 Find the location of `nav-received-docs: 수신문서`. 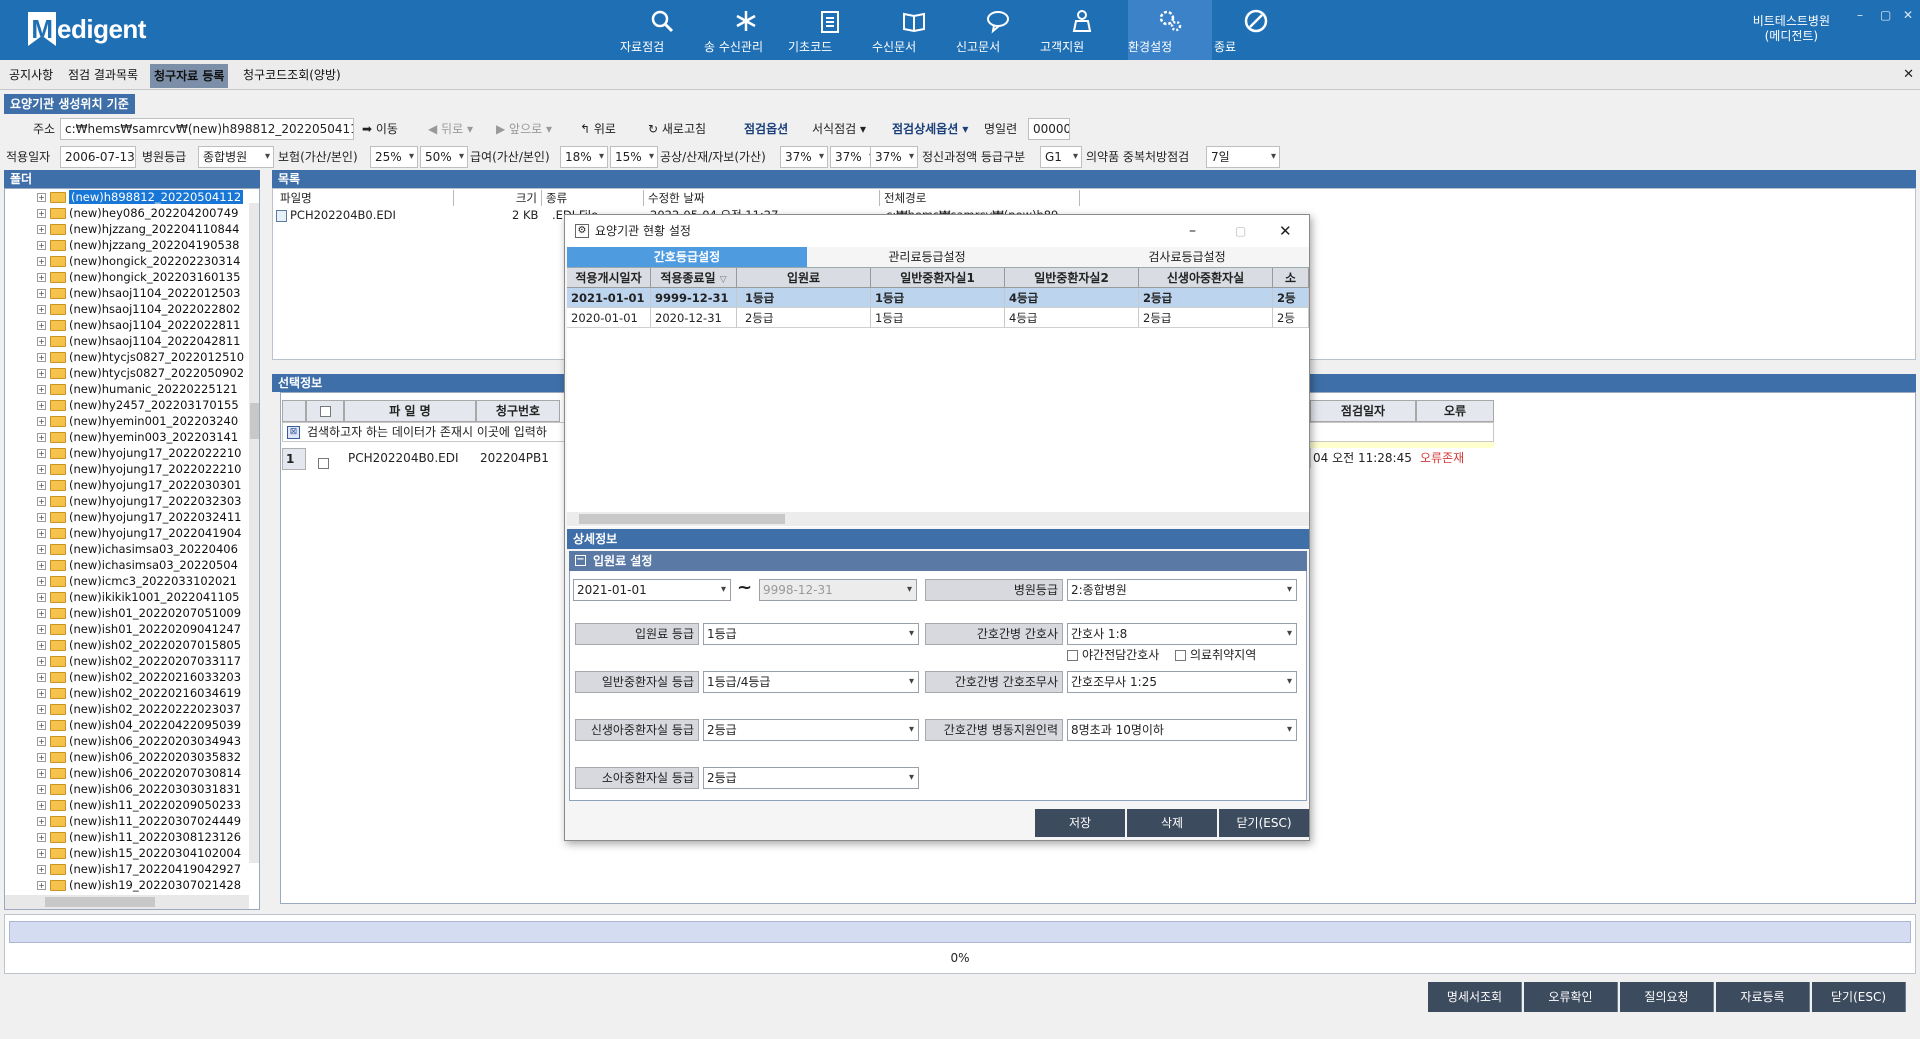

nav-received-docs: 수신문서 is located at coordinates (914, 30).